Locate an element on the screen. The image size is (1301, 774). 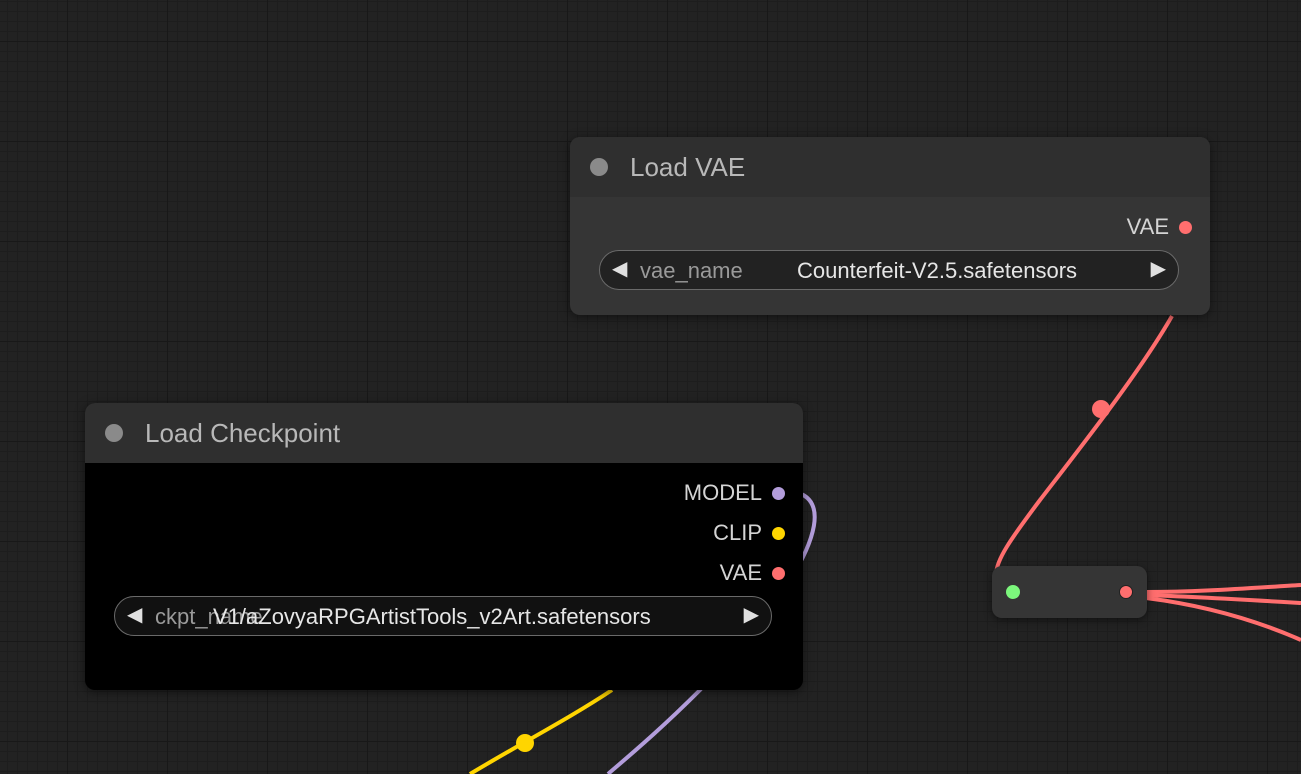
output-slot-model: MODEL is located at coordinates (734, 493).